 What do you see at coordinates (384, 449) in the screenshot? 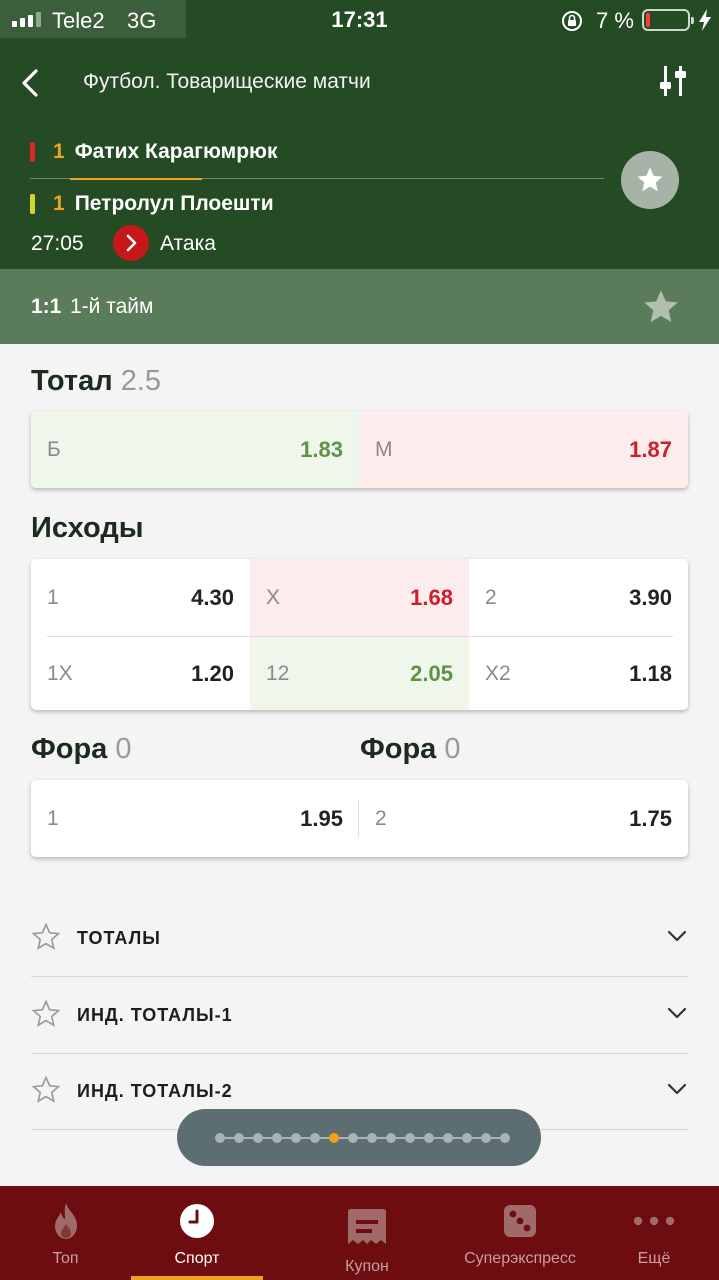
I see `outcome-label: М` at bounding box center [384, 449].